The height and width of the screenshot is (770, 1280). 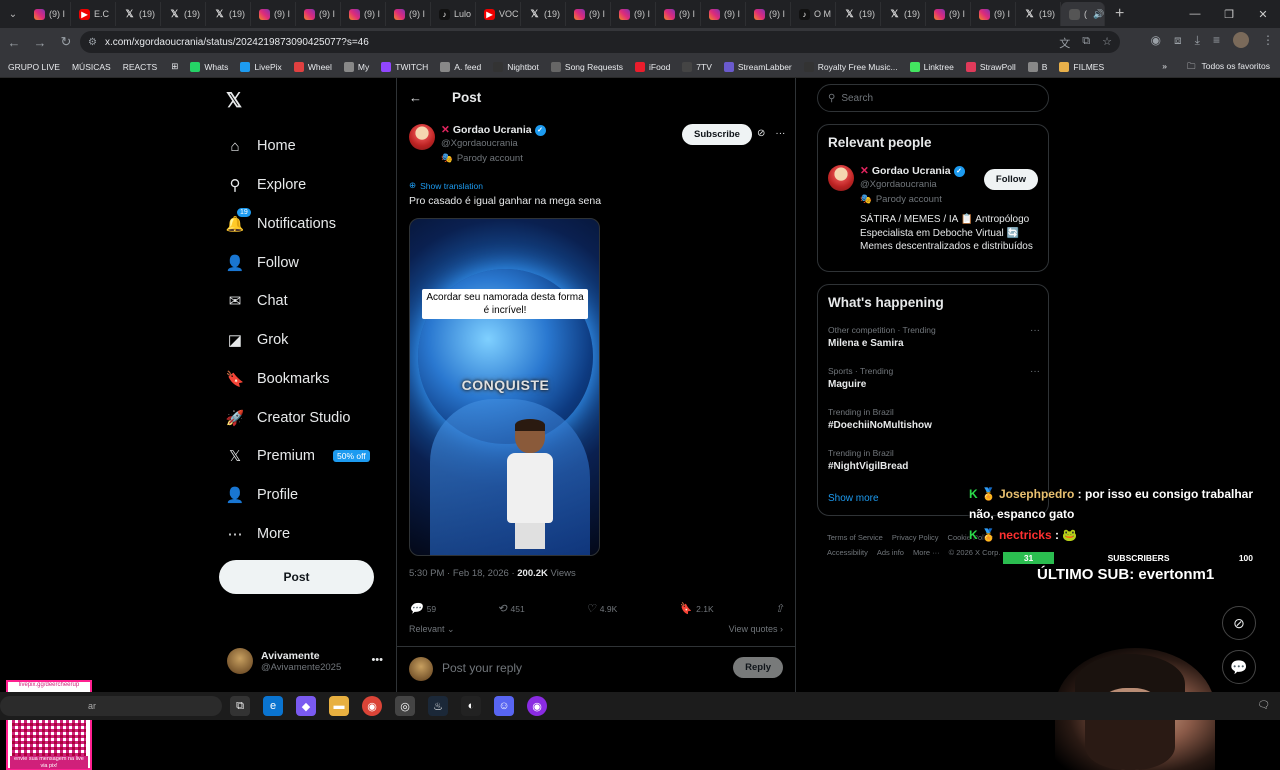 What do you see at coordinates (267, 185) in the screenshot?
I see `sidebar-item-explore: ⚲ Explore` at bounding box center [267, 185].